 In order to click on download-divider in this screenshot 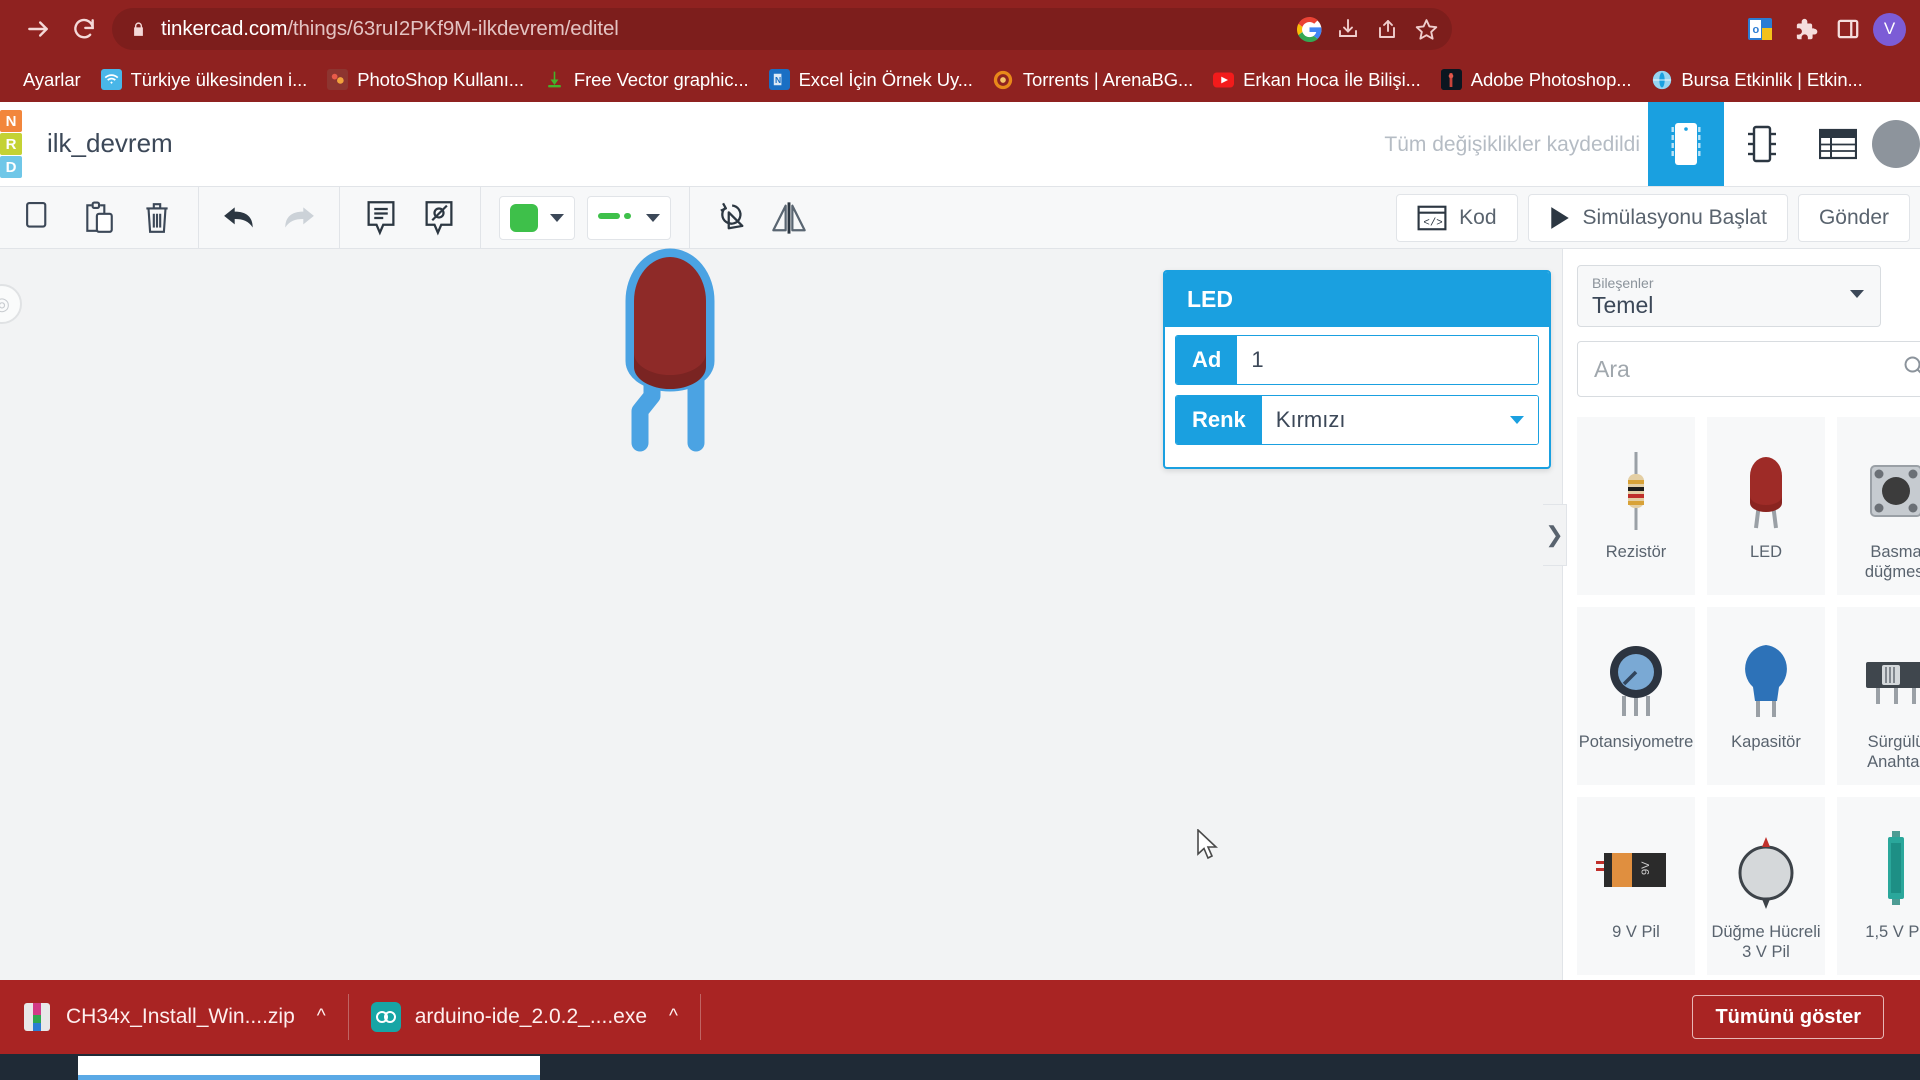, I will do `click(700, 1017)`.